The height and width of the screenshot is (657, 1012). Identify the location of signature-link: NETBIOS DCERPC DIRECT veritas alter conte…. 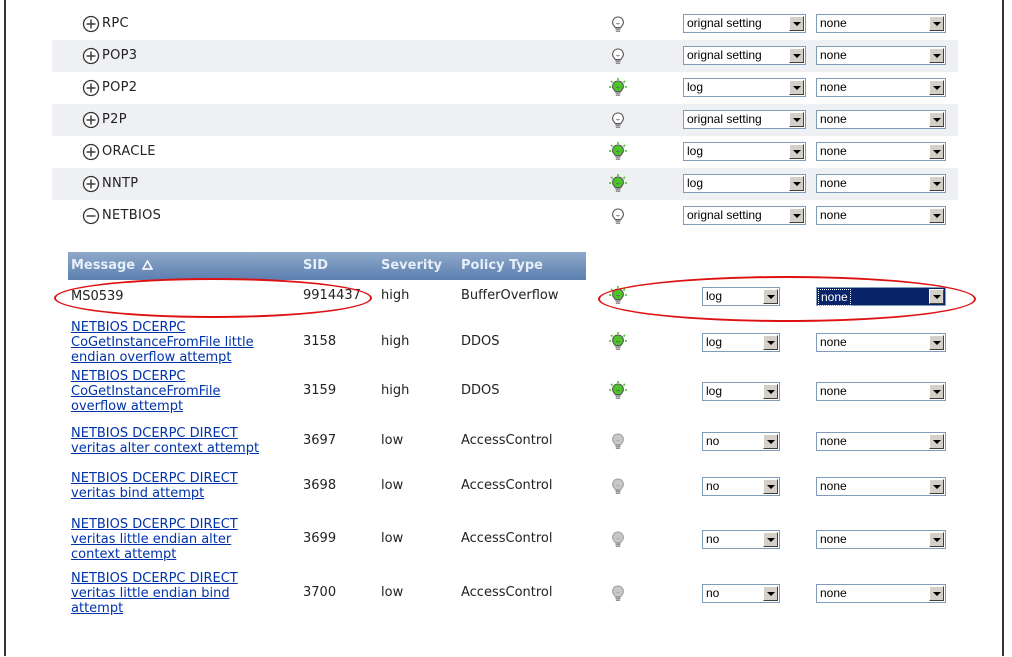
(165, 441).